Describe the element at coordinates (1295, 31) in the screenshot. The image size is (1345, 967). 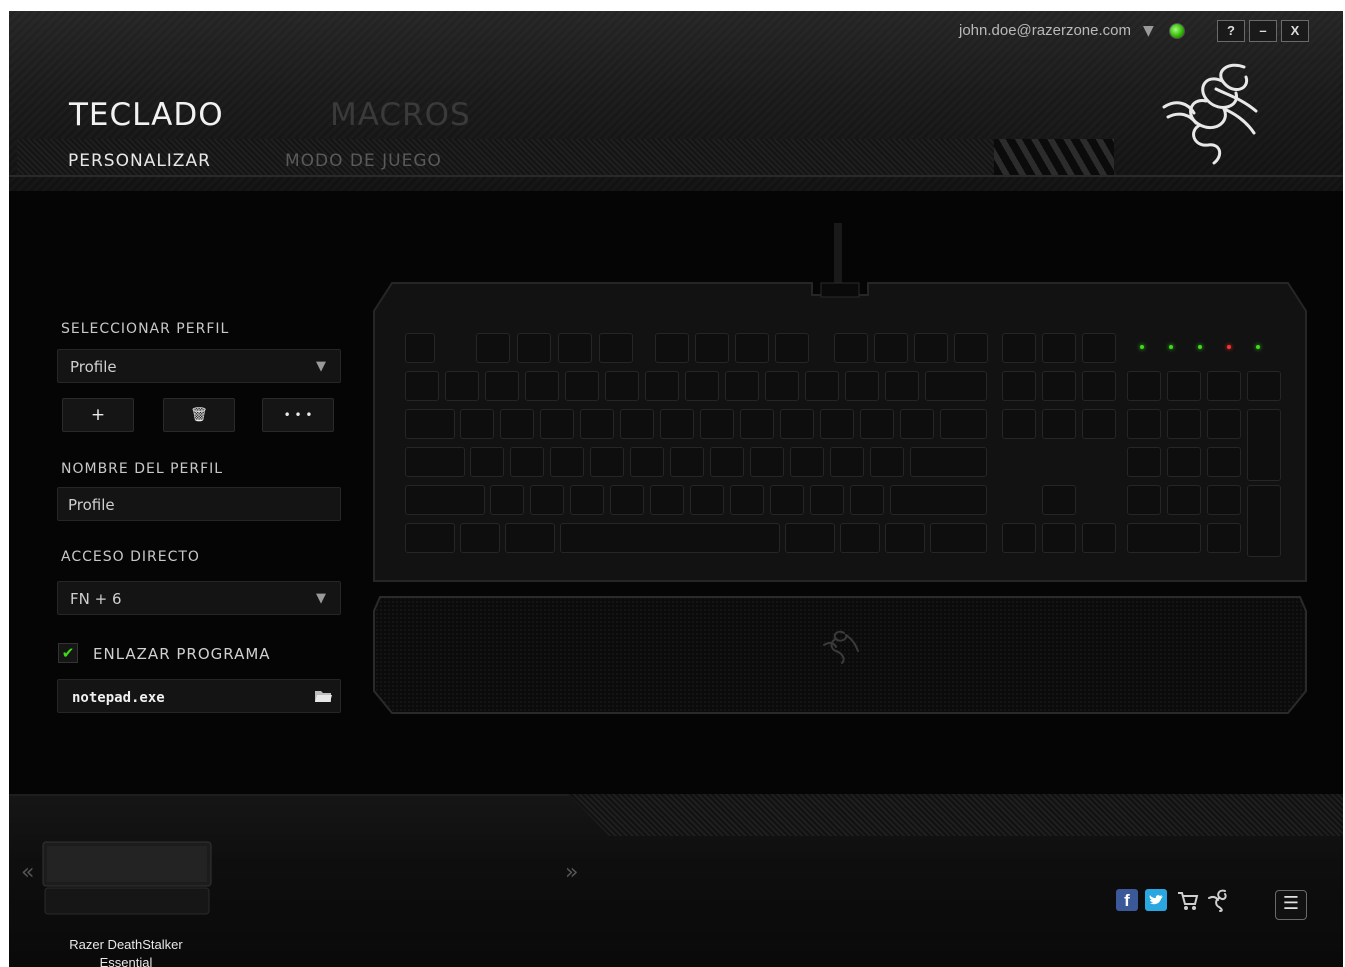
I see `close-button: X` at that location.